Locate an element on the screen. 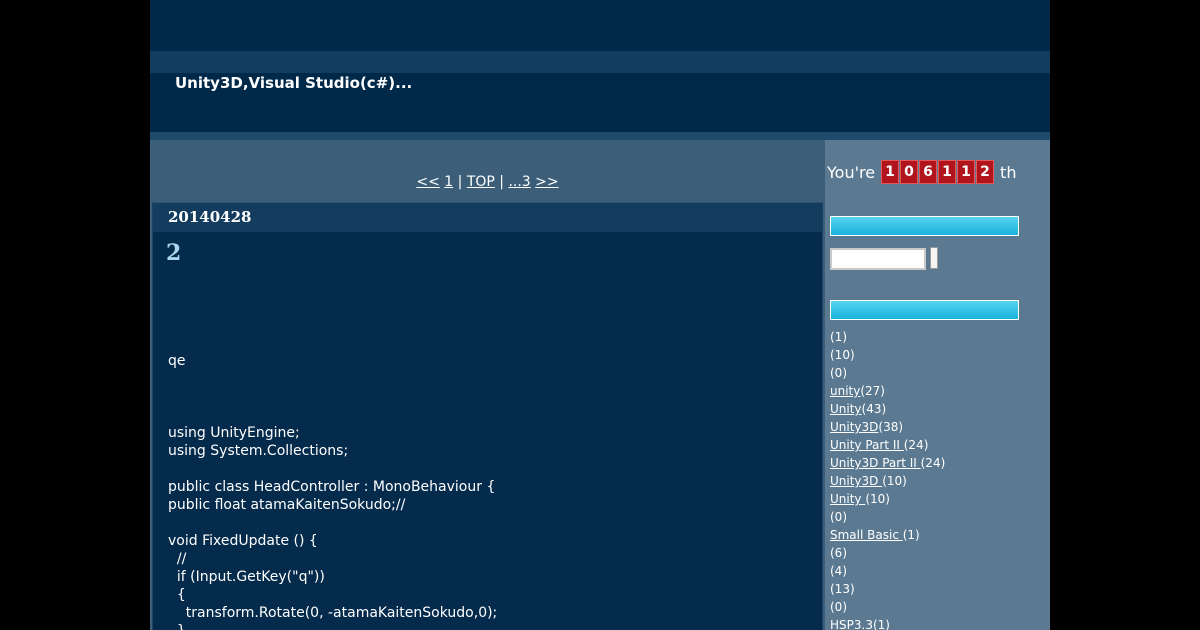 This screenshot has width=1200, height=630. counter-prefix: You're is located at coordinates (851, 172).